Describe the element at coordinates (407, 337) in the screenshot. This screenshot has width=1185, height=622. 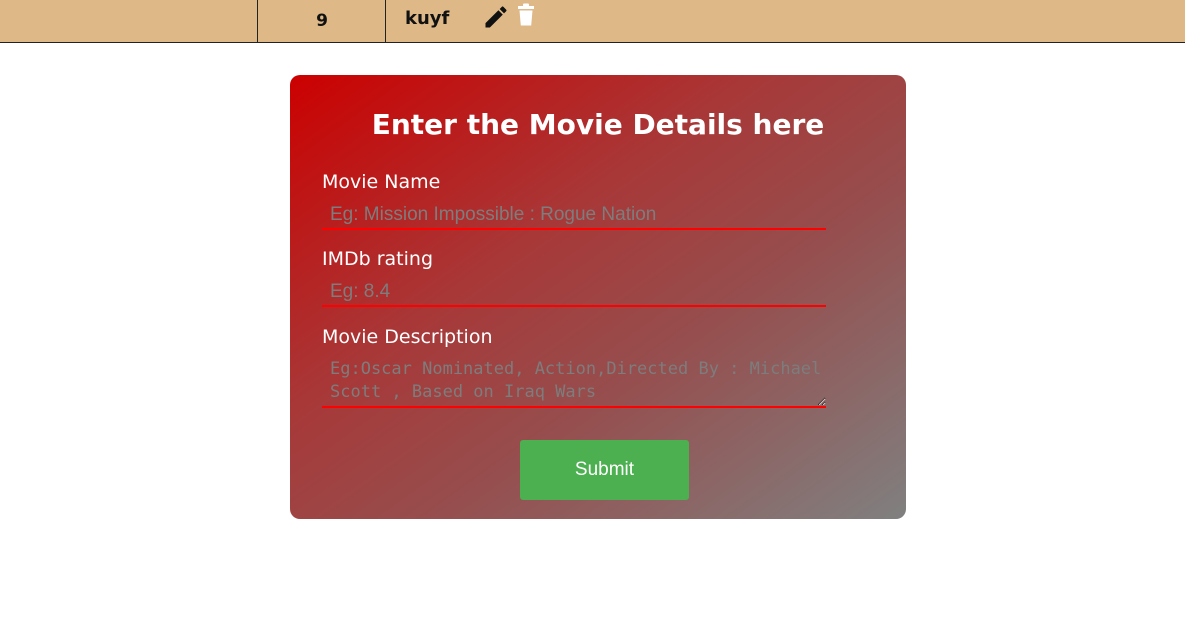
I see `movie-description-label: Movie Description` at that location.